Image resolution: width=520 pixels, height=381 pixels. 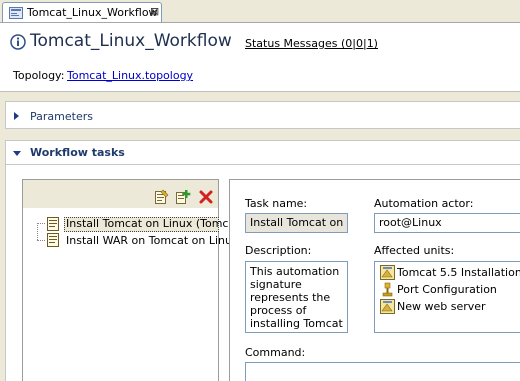 What do you see at coordinates (18, 42) in the screenshot?
I see `info-icon` at bounding box center [18, 42].